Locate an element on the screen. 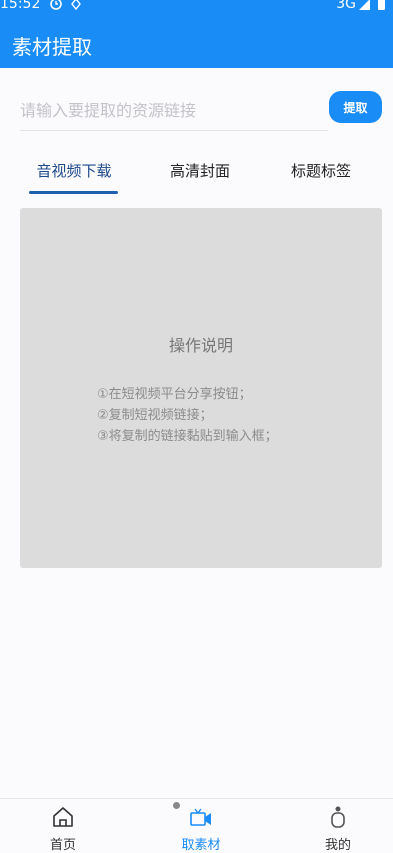  tab-bar: 音视频下载 高清封面 标题标签 is located at coordinates (196, 174).